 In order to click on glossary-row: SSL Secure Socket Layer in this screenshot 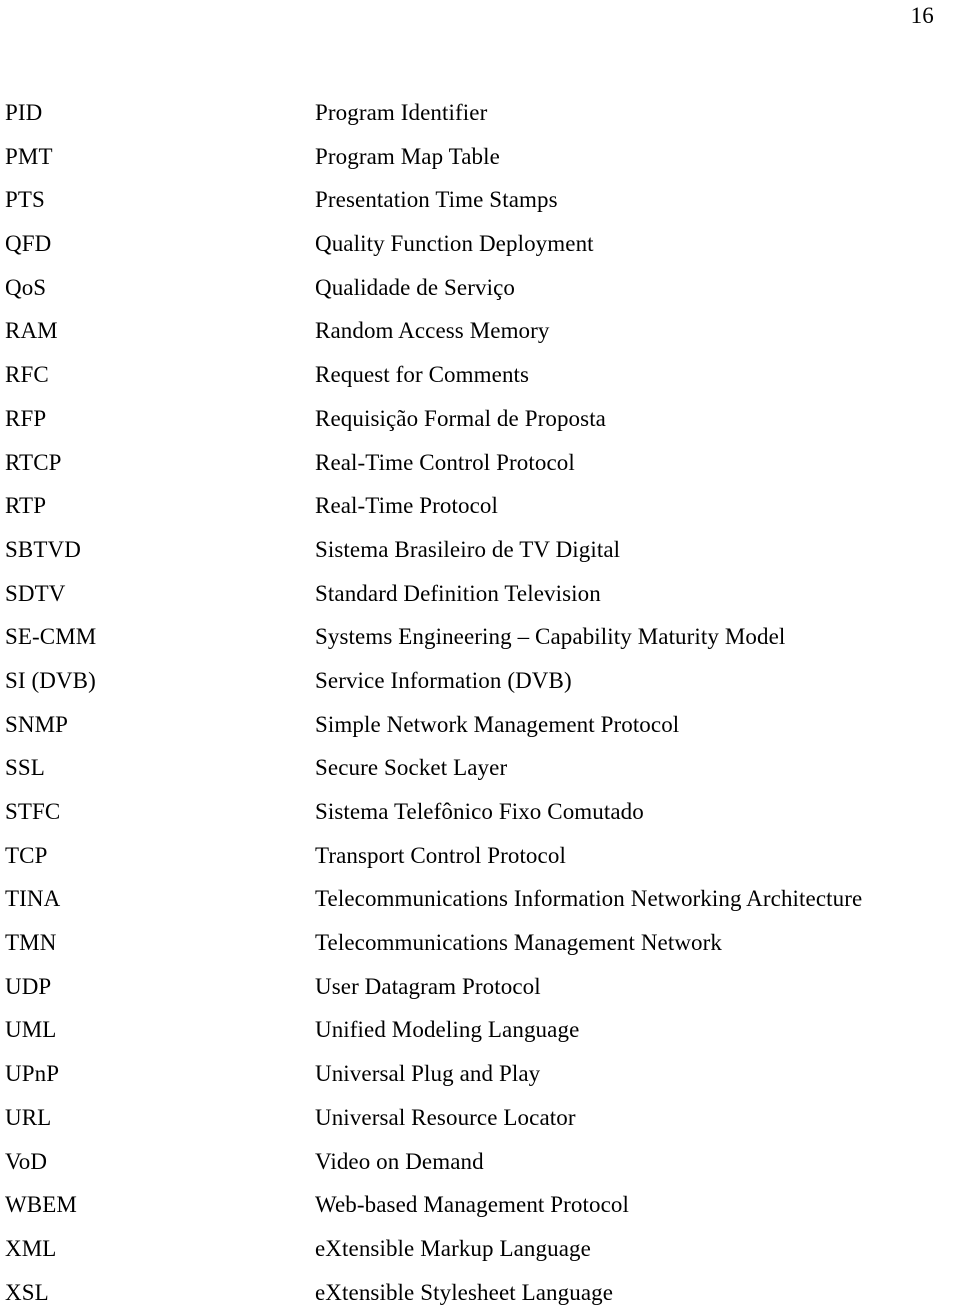, I will do `click(480, 776)`.